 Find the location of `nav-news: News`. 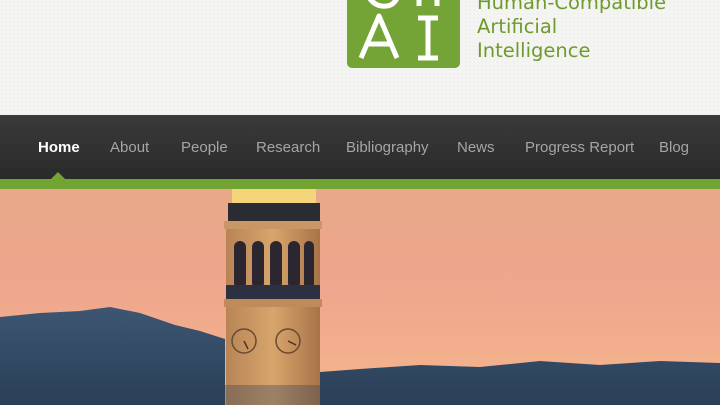

nav-news: News is located at coordinates (476, 147).